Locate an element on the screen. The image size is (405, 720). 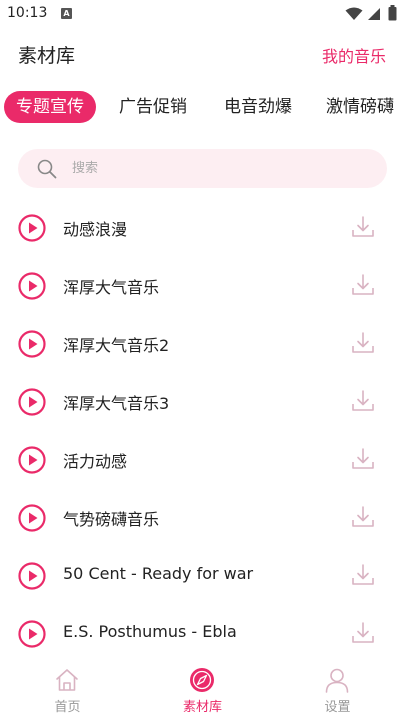
list-item: 50 Cent - Ready for war is located at coordinates (202, 576).